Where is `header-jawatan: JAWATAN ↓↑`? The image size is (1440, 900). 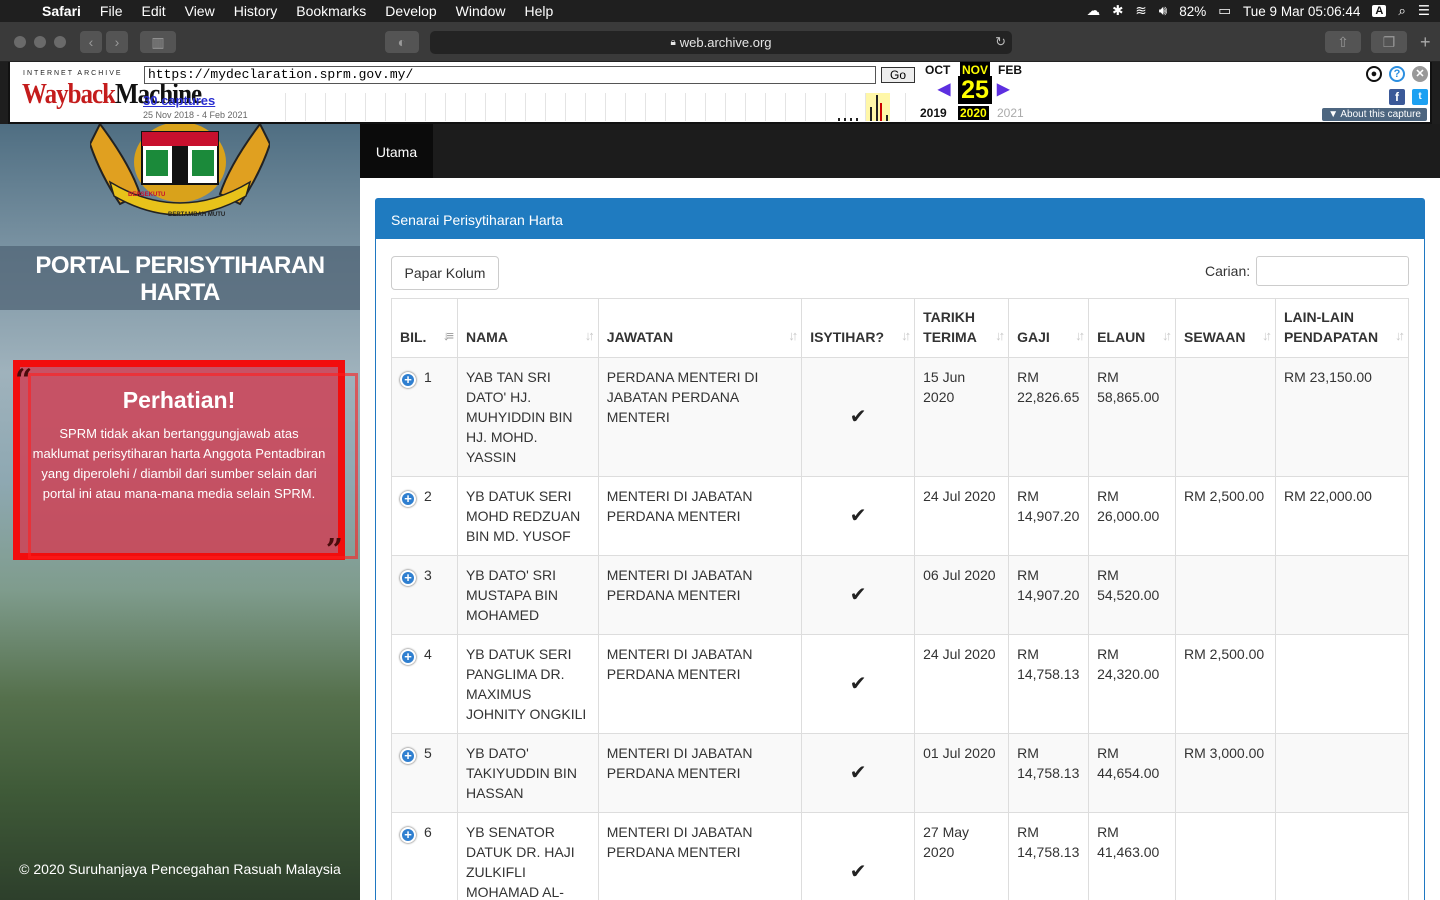
header-jawatan: JAWATAN ↓↑ is located at coordinates (700, 328).